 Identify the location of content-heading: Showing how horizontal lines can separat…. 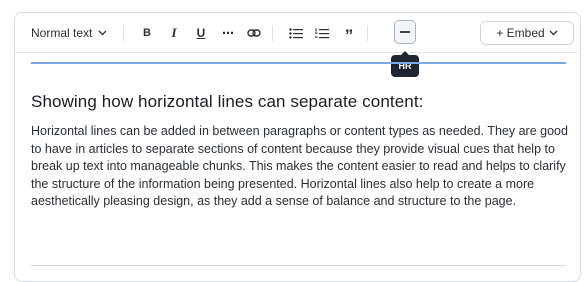
(227, 101).